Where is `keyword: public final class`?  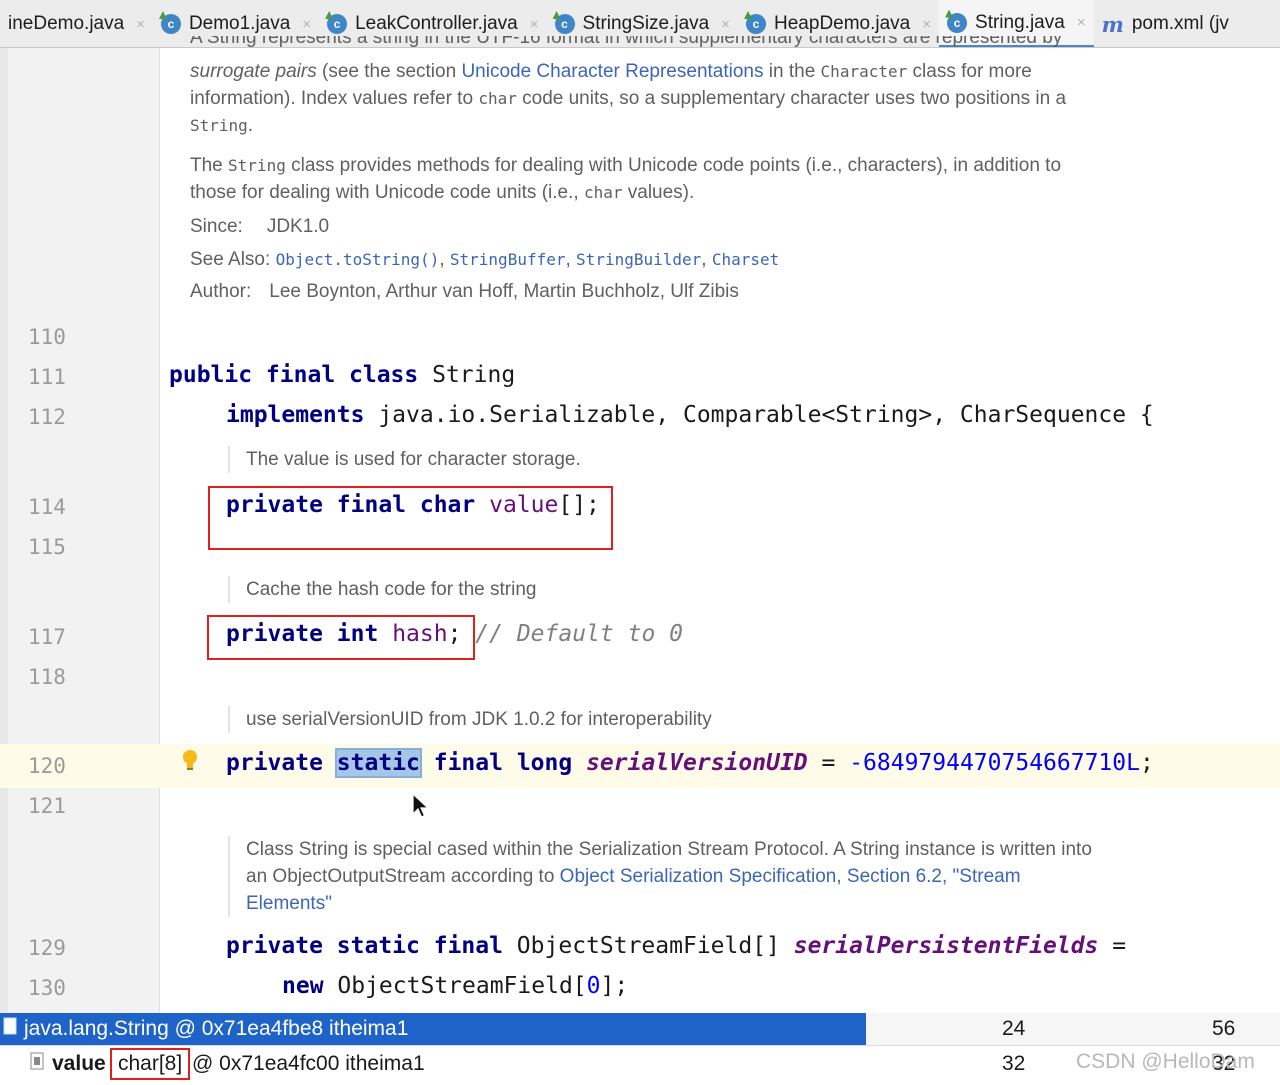
keyword: public final class is located at coordinates (294, 375).